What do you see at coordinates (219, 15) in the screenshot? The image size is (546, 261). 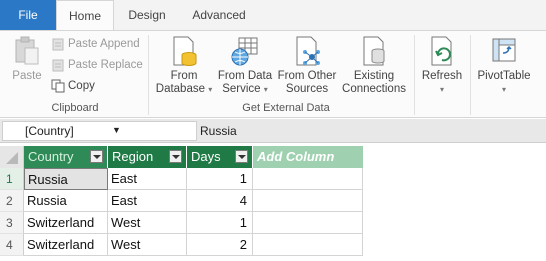 I see `tab-advanced: Advanced` at bounding box center [219, 15].